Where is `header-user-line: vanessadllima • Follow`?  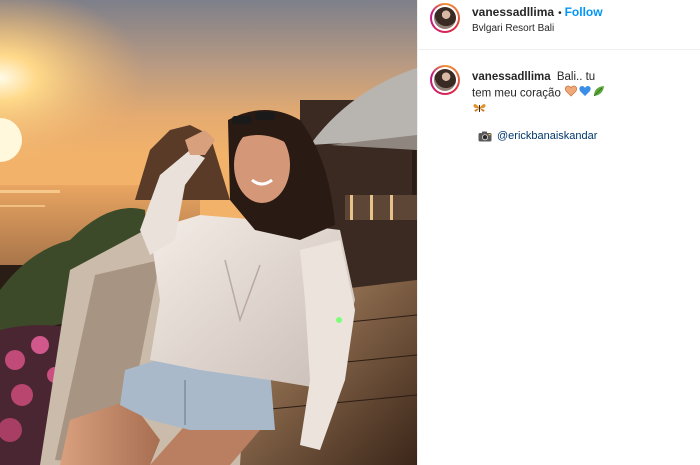 header-user-line: vanessadllima • Follow is located at coordinates (537, 12).